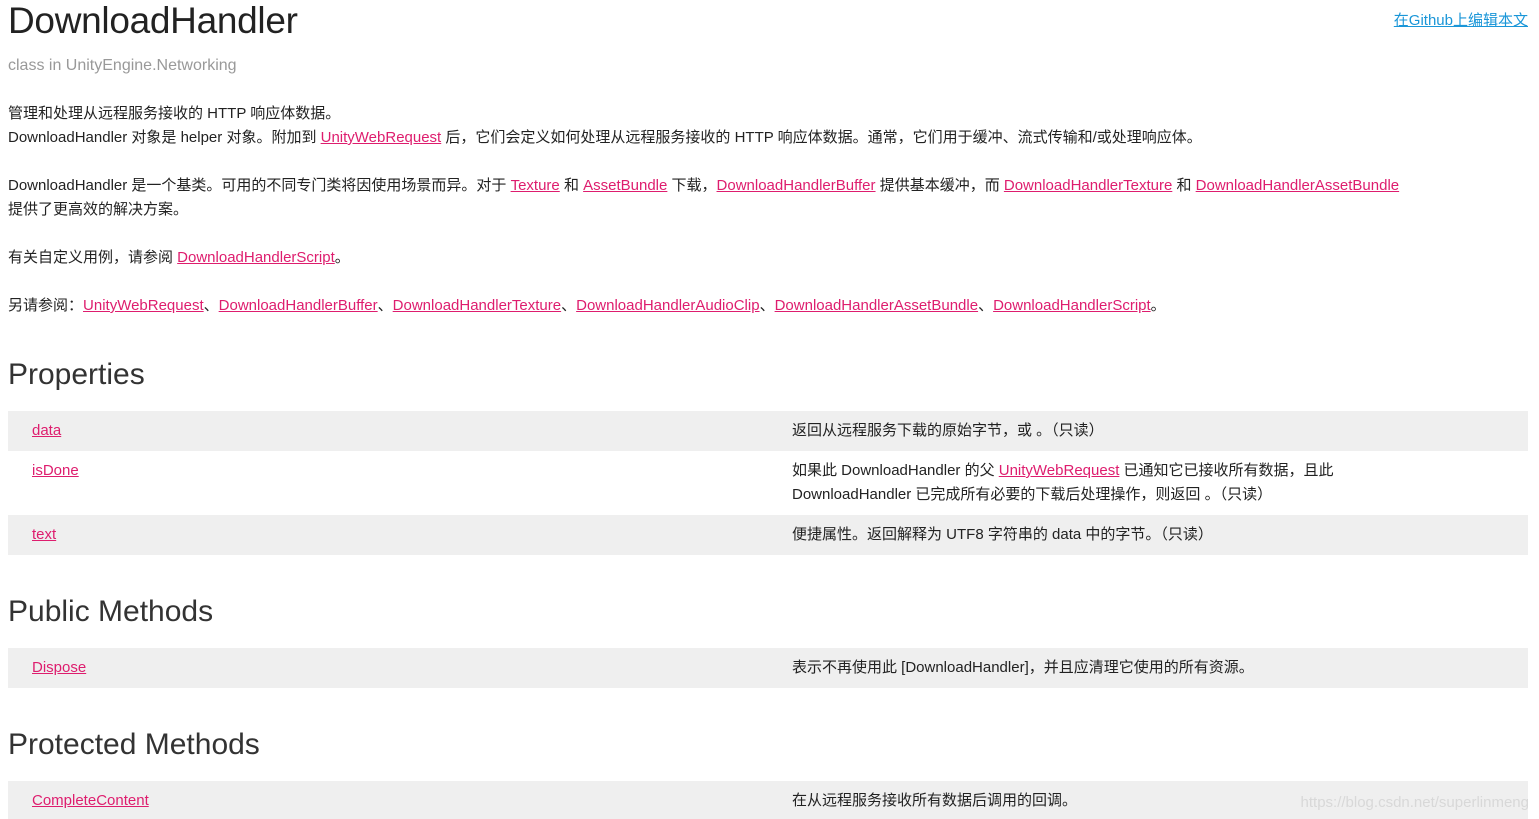 This screenshot has height=819, width=1539. Describe the element at coordinates (692, 185) in the screenshot. I see `description-text: 下载，` at that location.